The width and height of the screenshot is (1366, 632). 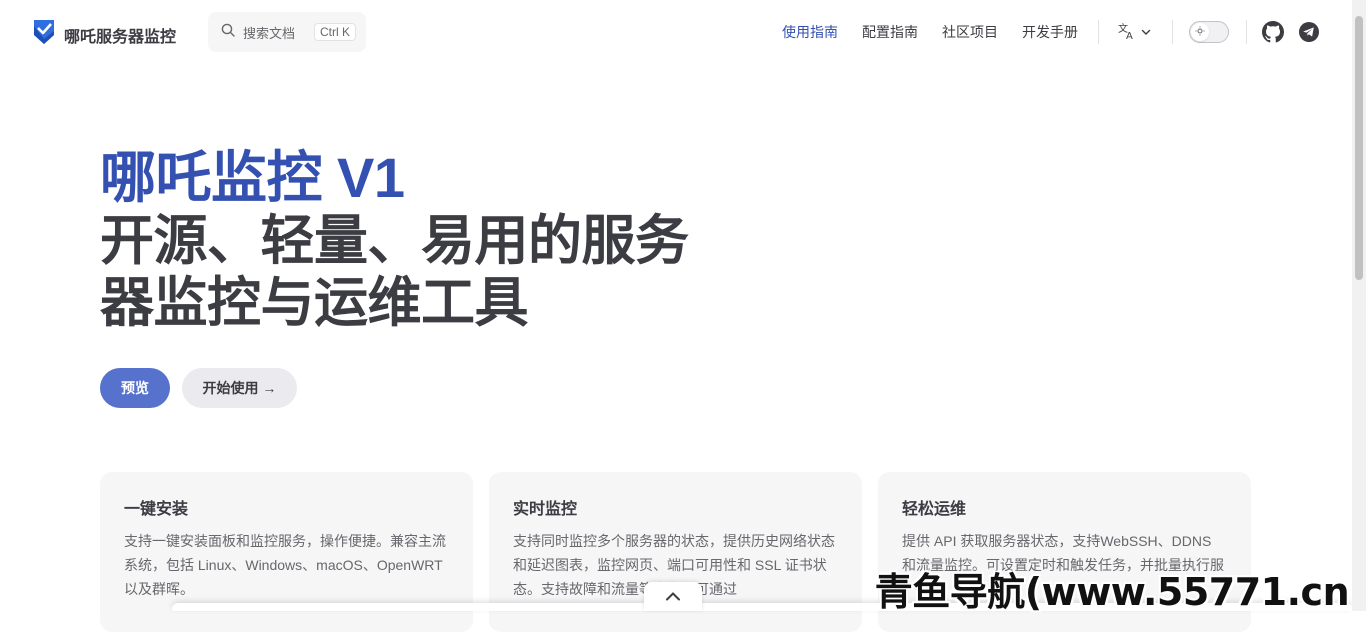 I want to click on site-logo-link: 哪吒服务器监控, so click(x=105, y=34).